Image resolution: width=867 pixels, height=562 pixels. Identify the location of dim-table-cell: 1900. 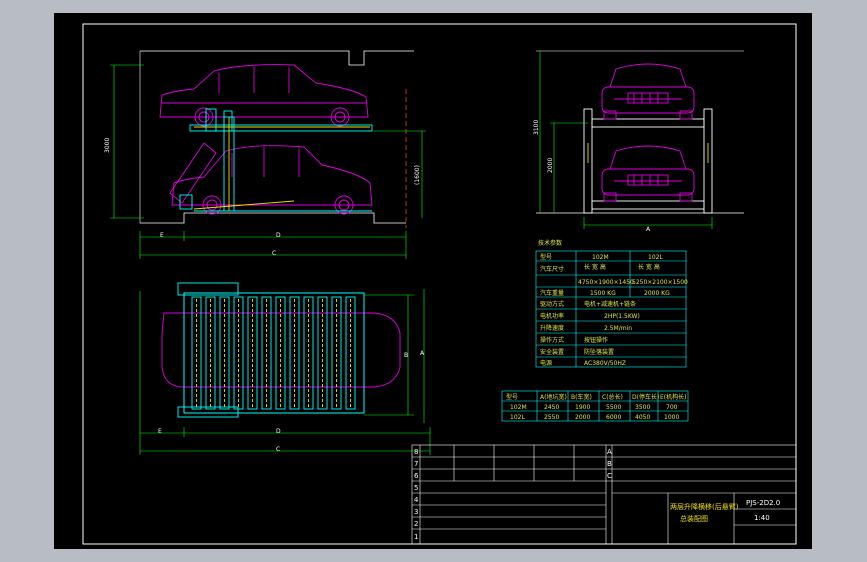
(582, 407).